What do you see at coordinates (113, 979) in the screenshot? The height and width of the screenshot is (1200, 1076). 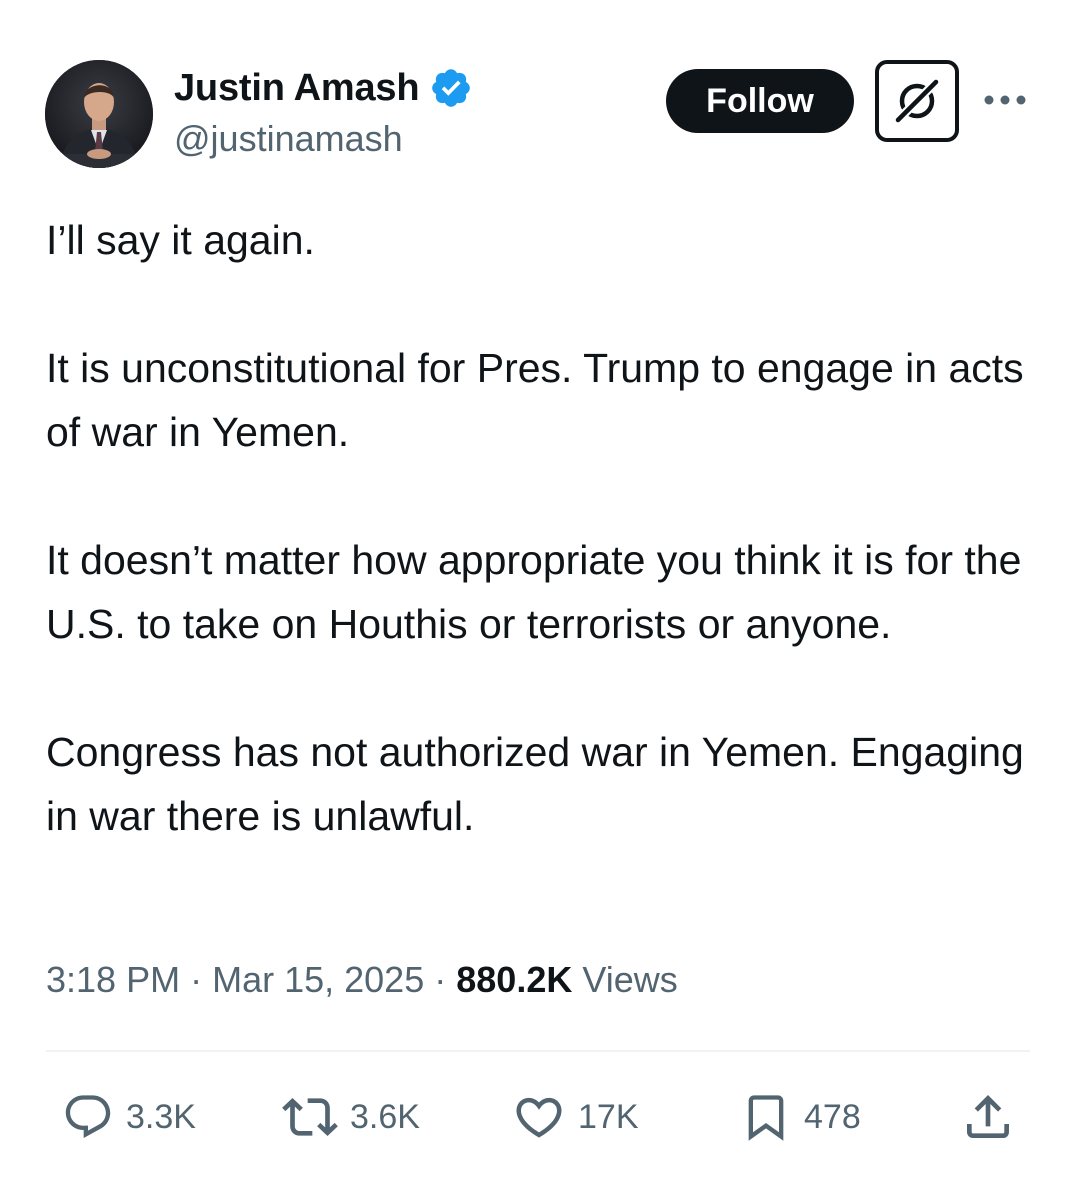 I see `tweet-time: 3:18 PM` at bounding box center [113, 979].